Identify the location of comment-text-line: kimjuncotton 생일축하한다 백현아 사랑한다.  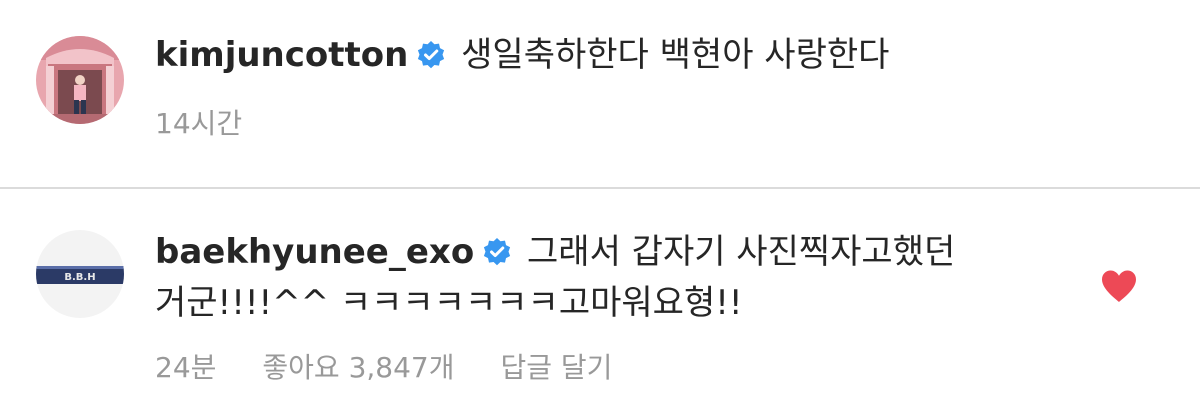
(522, 55).